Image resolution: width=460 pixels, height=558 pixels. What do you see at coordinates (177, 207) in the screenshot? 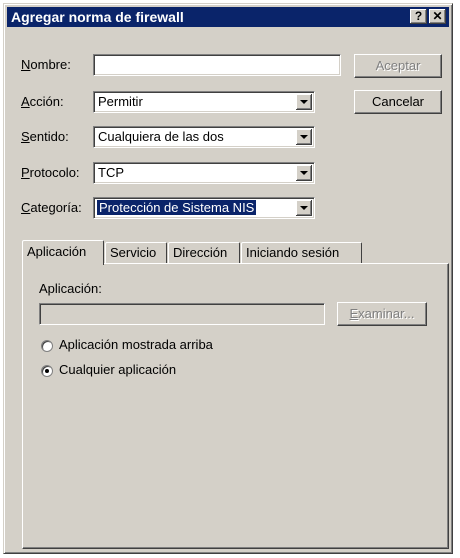
I see `categoria-value: Protección de Sistema NIS` at bounding box center [177, 207].